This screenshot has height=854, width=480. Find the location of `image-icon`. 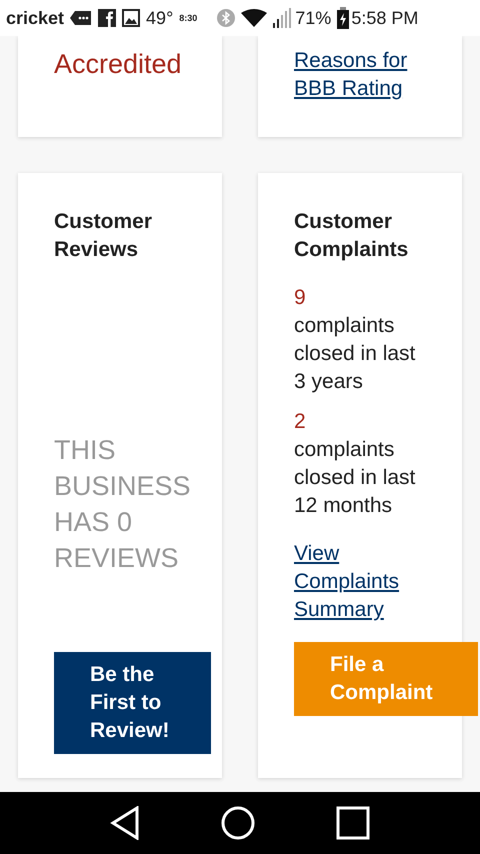

image-icon is located at coordinates (131, 18).